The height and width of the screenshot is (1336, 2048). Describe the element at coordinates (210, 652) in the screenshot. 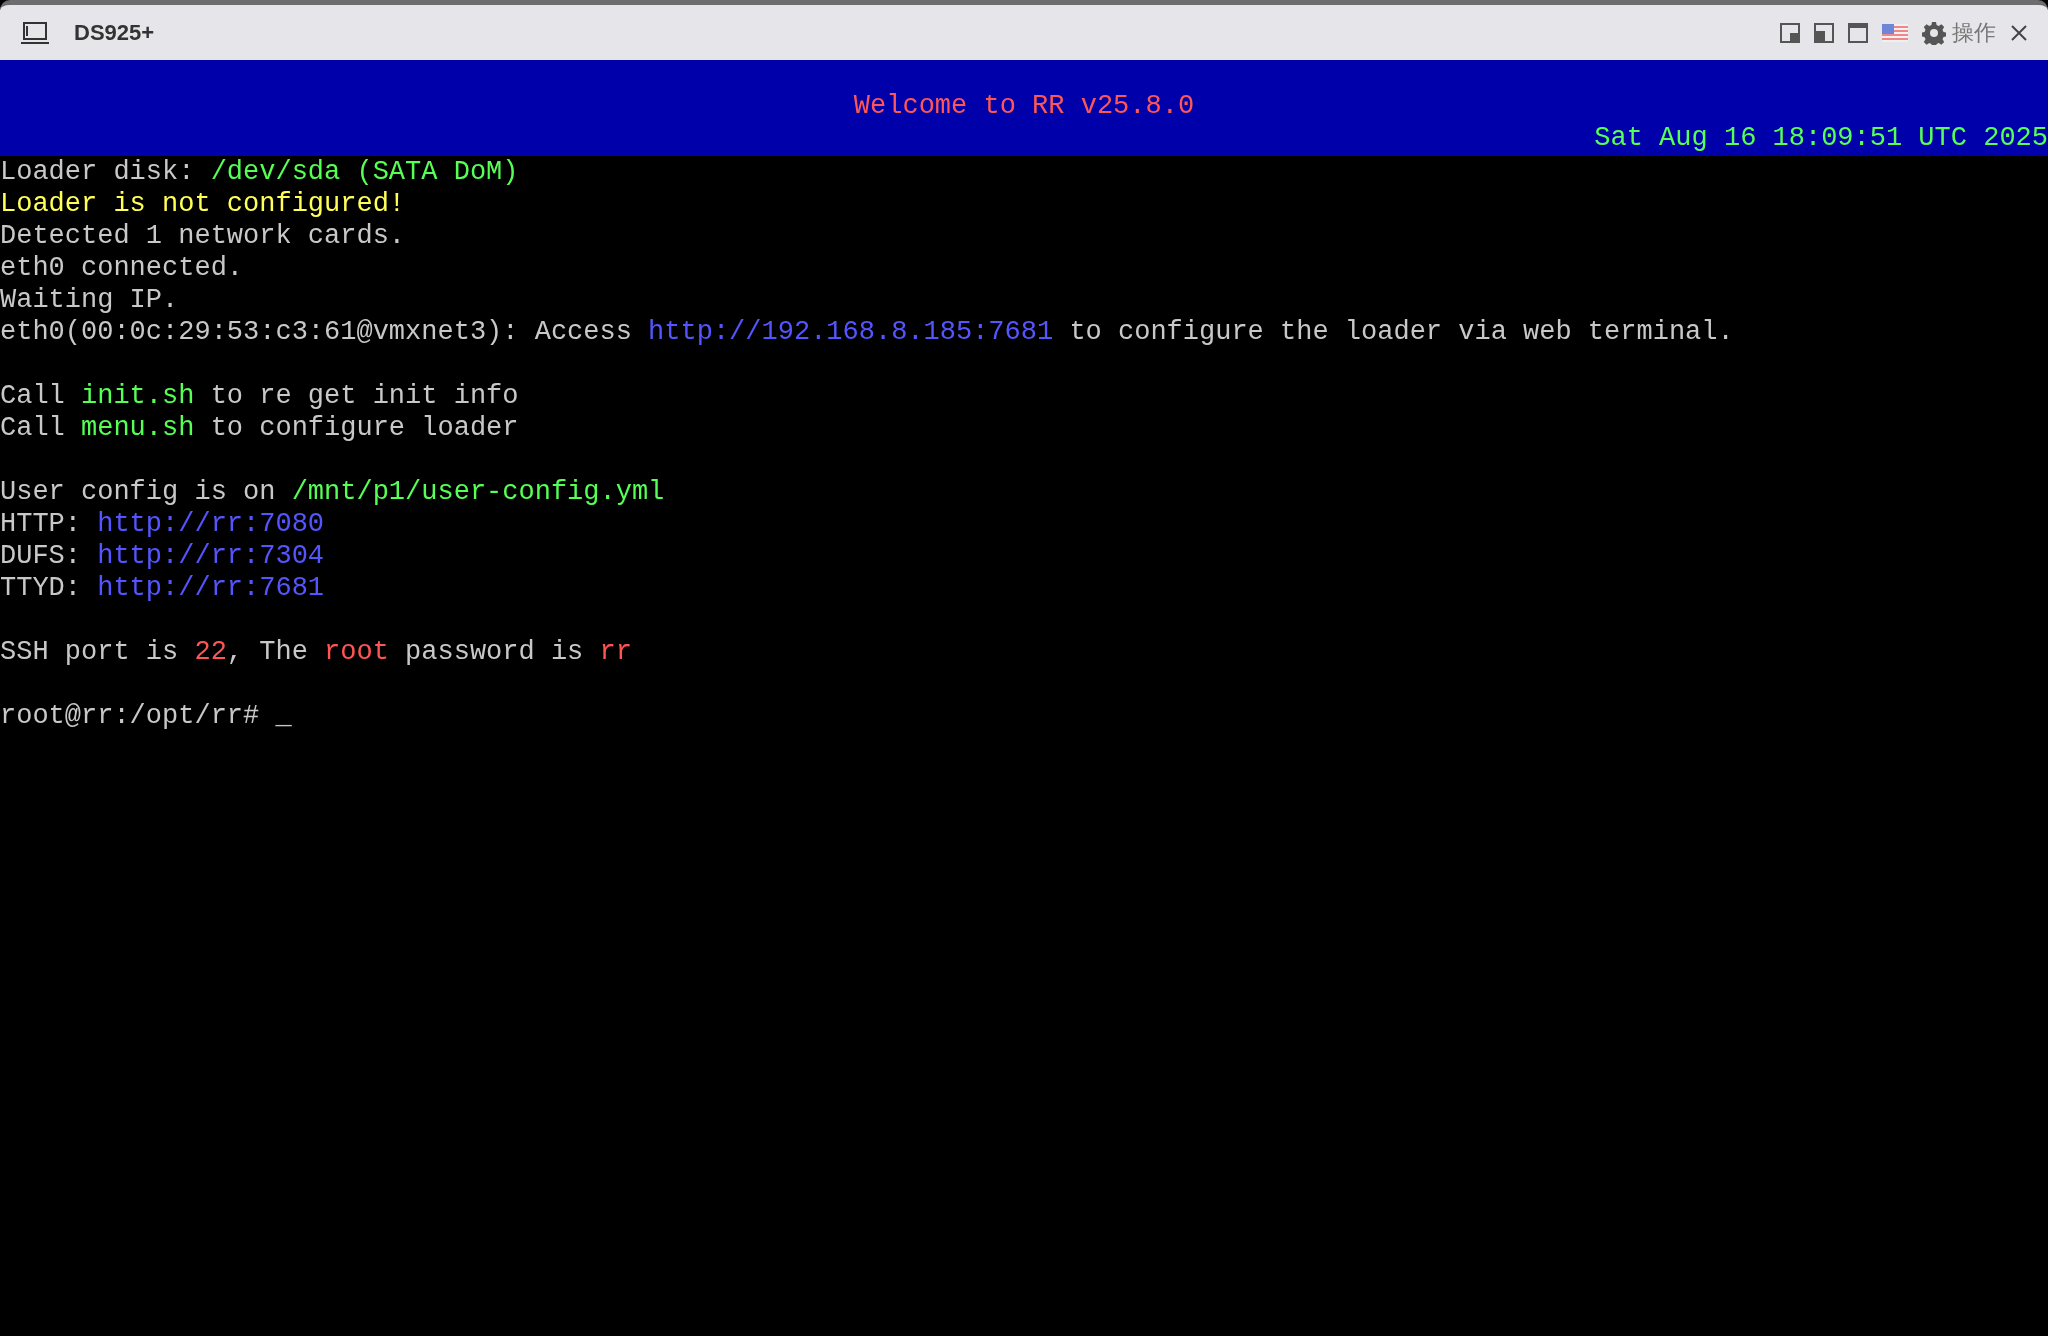

I see `terminal-text: 22` at that location.